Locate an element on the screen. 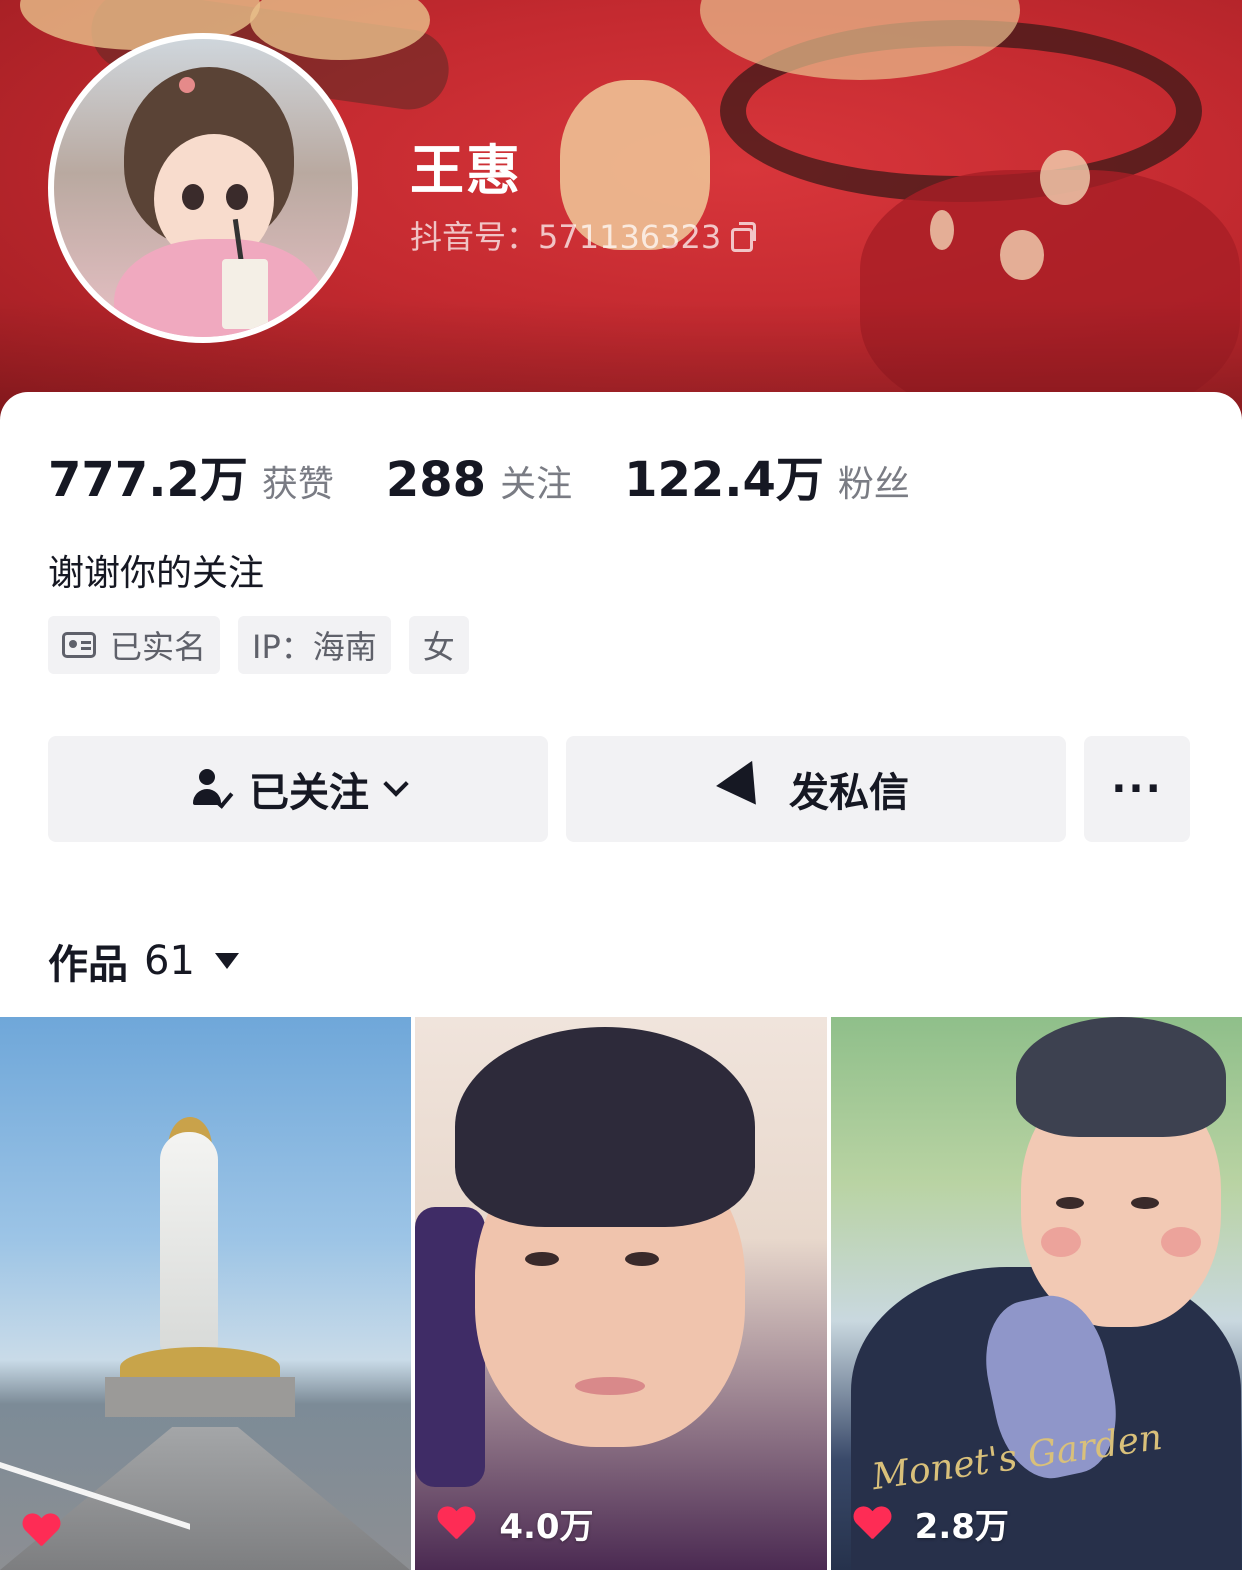  tag-ip: IP：海南 is located at coordinates (314, 645).